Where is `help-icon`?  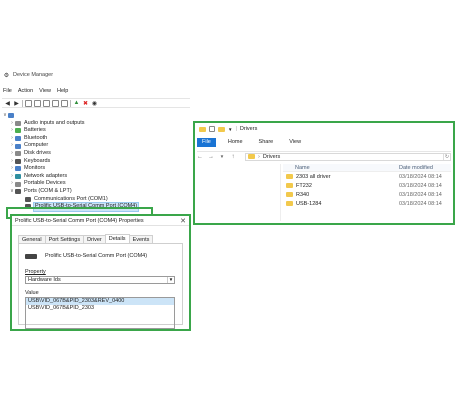
help-icon is located at coordinates (46, 103).